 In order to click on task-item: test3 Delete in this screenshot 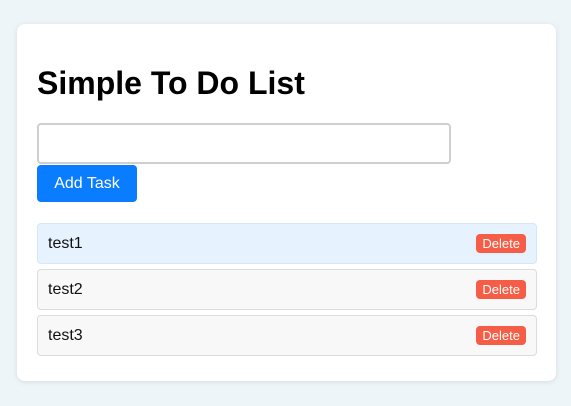, I will do `click(287, 335)`.